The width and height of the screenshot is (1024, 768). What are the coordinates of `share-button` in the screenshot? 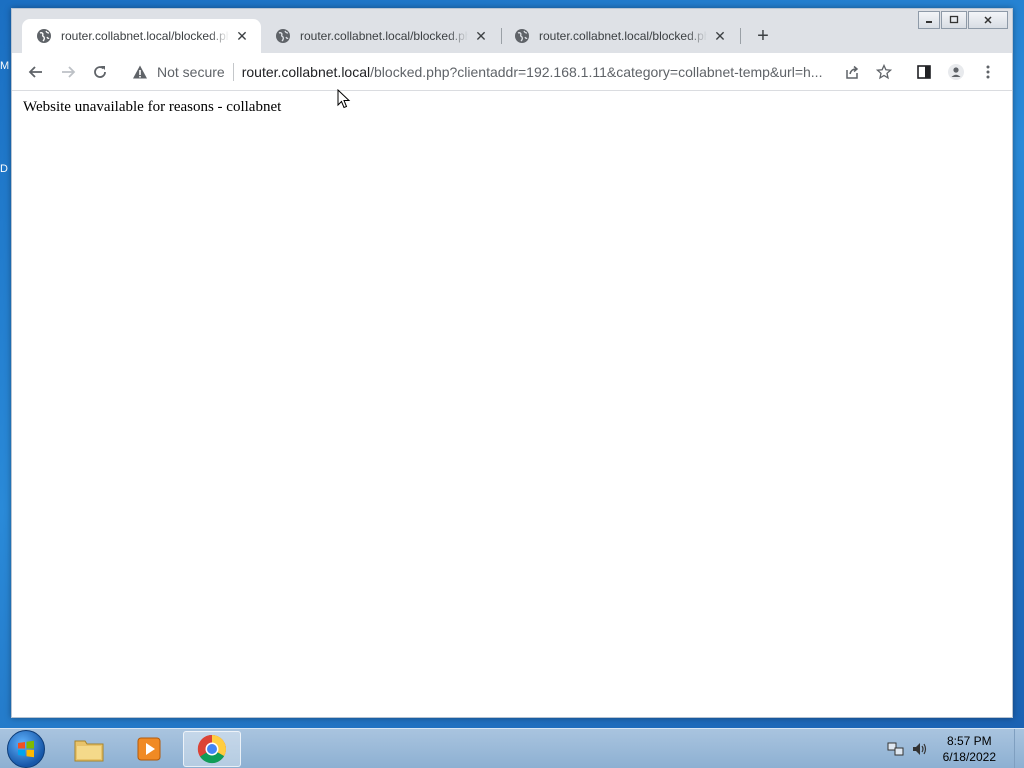 It's located at (852, 72).